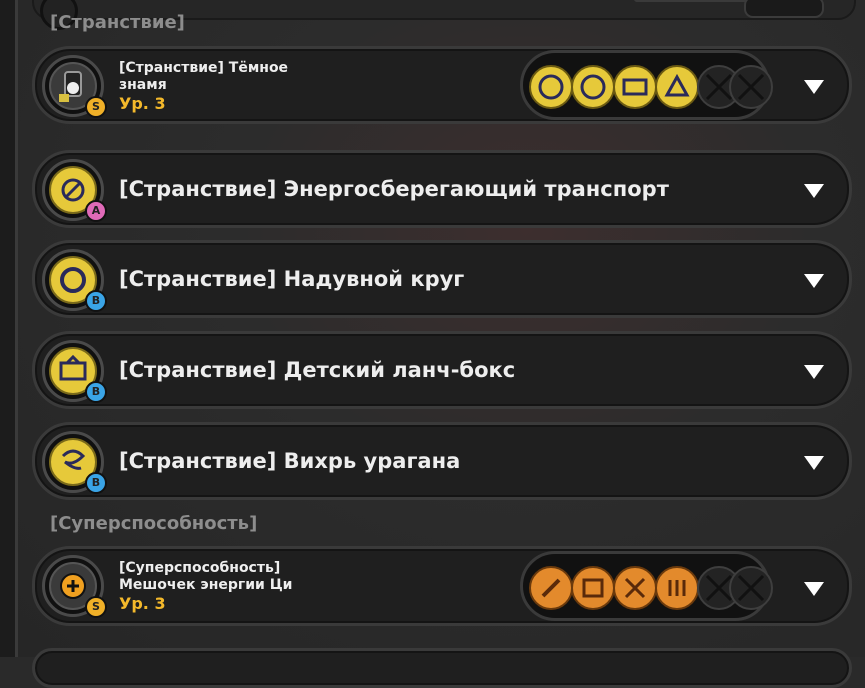 The width and height of the screenshot is (865, 688). Describe the element at coordinates (206, 585) in the screenshot. I see `card-title-line2: Мешочек энергии Ци` at that location.